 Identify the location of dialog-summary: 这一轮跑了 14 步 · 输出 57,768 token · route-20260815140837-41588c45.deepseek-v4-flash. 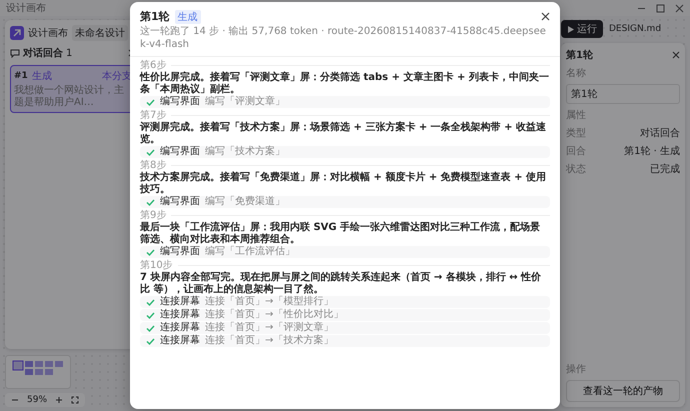
(343, 38).